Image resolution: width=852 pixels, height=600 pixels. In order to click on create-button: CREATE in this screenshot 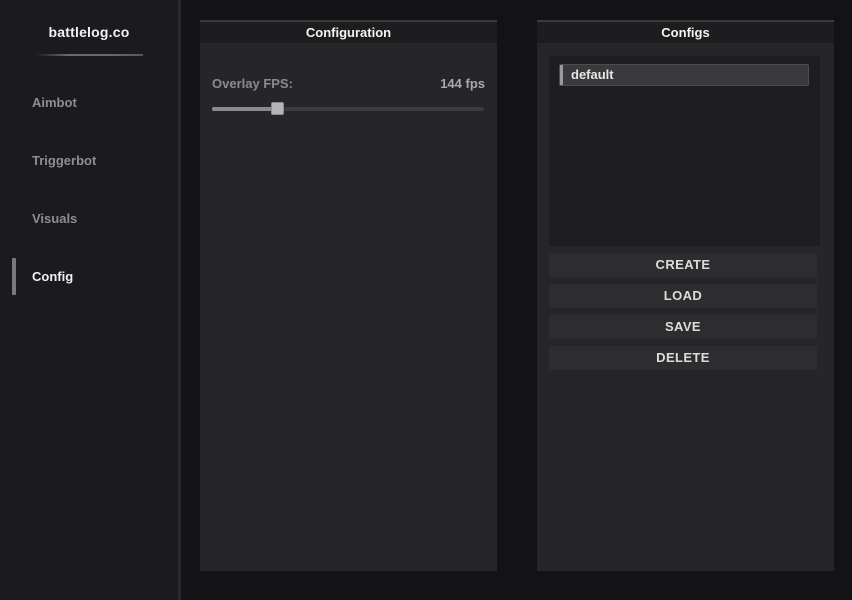, I will do `click(683, 265)`.